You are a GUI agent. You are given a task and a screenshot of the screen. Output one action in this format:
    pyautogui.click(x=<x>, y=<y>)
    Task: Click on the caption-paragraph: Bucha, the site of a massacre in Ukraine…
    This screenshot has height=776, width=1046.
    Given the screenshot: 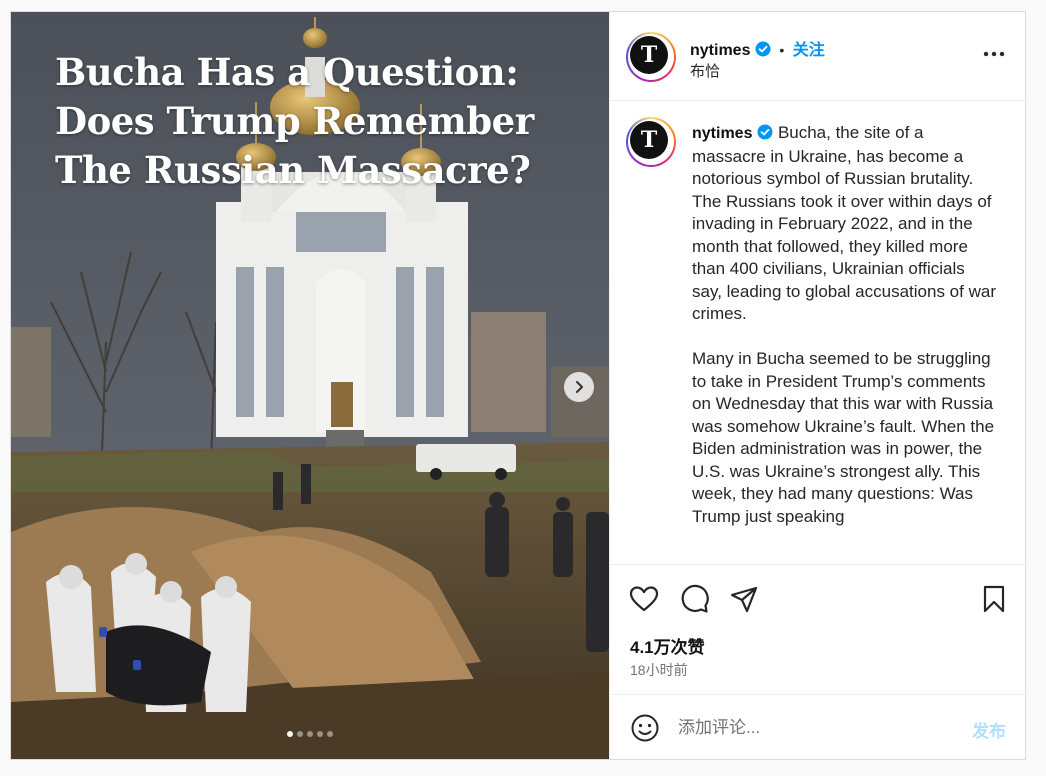 What is the action you would take?
    pyautogui.click(x=844, y=223)
    